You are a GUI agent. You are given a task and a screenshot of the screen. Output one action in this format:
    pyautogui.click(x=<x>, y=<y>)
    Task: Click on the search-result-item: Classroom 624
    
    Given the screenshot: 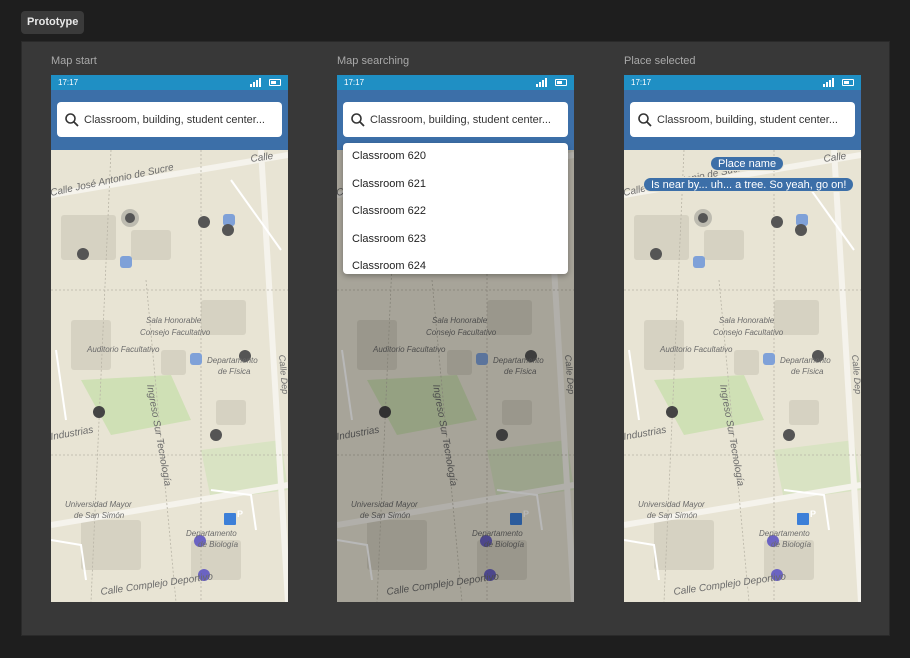 What is the action you would take?
    pyautogui.click(x=455, y=263)
    